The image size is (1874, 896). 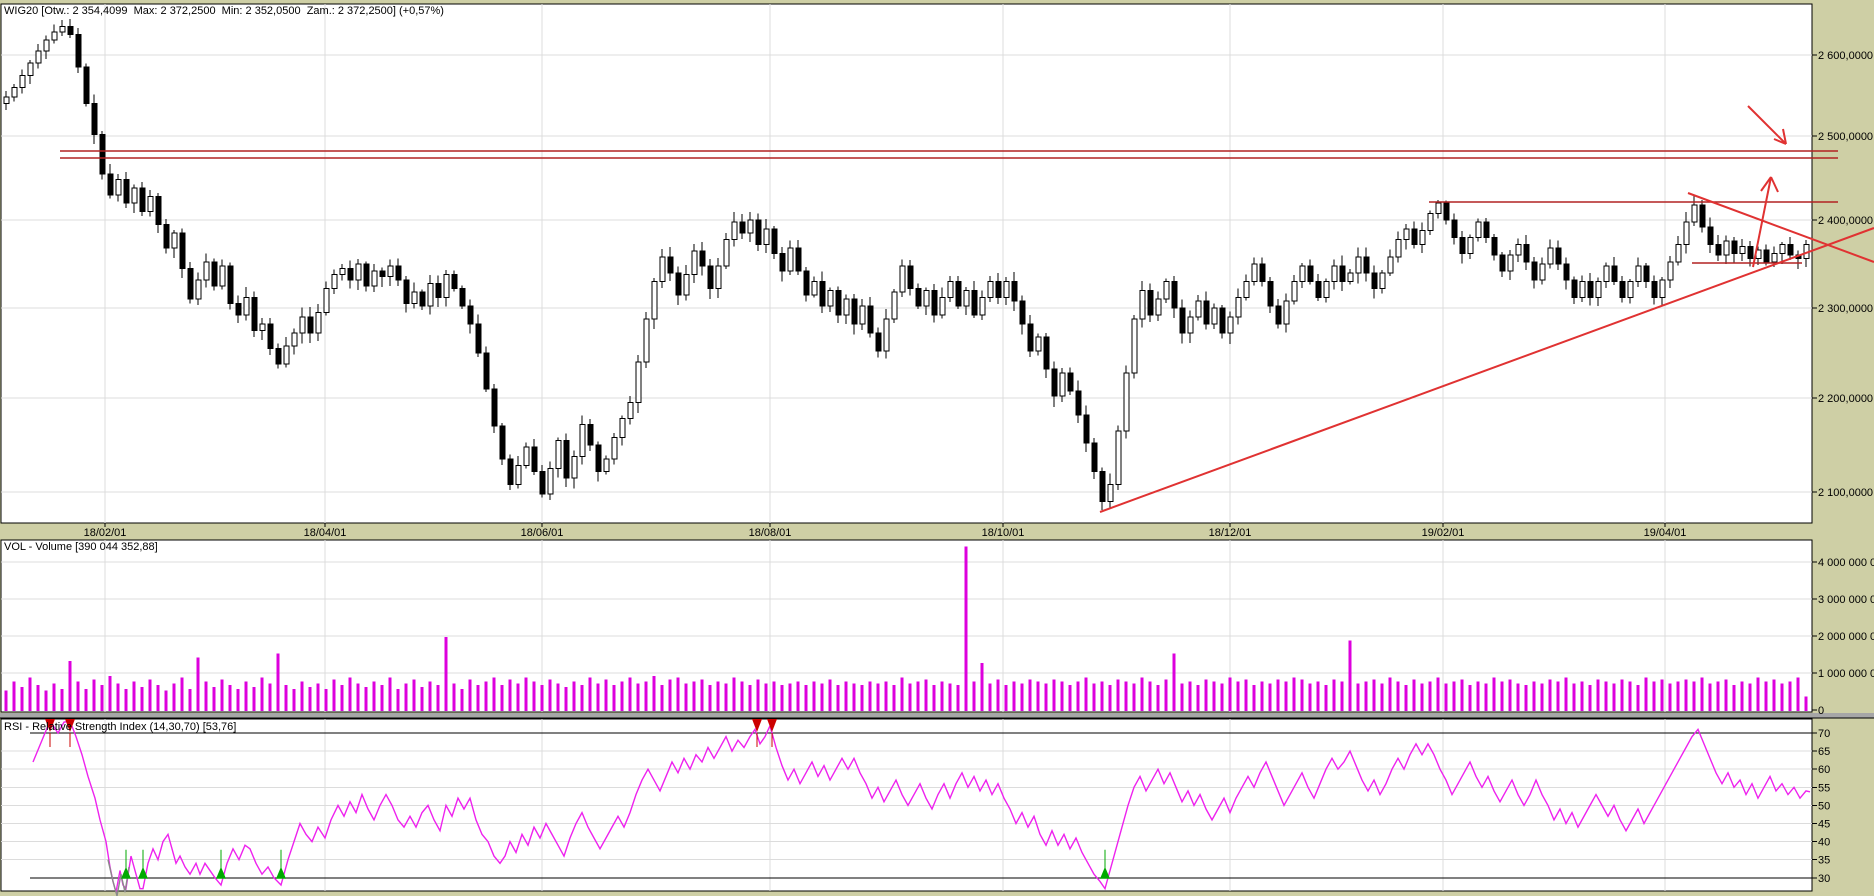 I want to click on axis-tick-label: 55, so click(x=1824, y=788).